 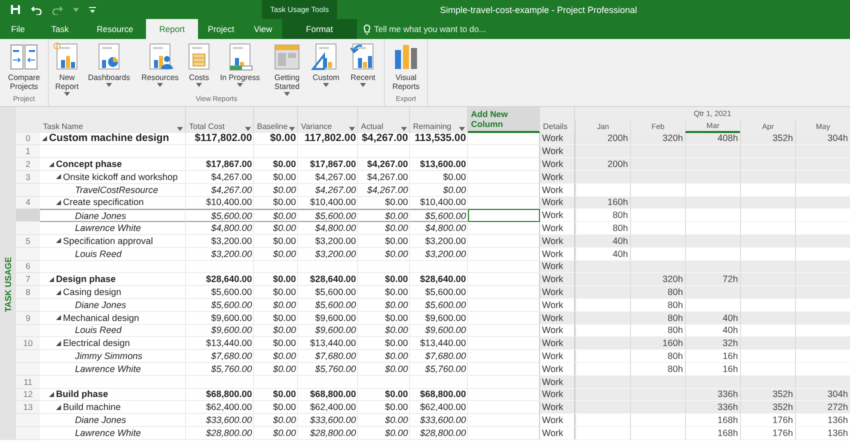 I want to click on cost-cell: $7,680.00, so click(x=328, y=356).